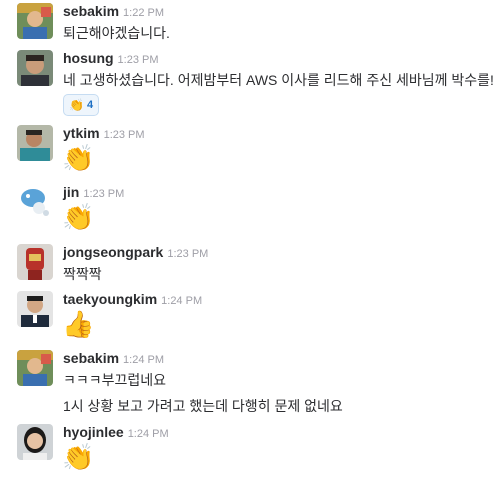 The width and height of the screenshot is (497, 489). I want to click on message-header: ytkim 1:23 PM, so click(104, 134).